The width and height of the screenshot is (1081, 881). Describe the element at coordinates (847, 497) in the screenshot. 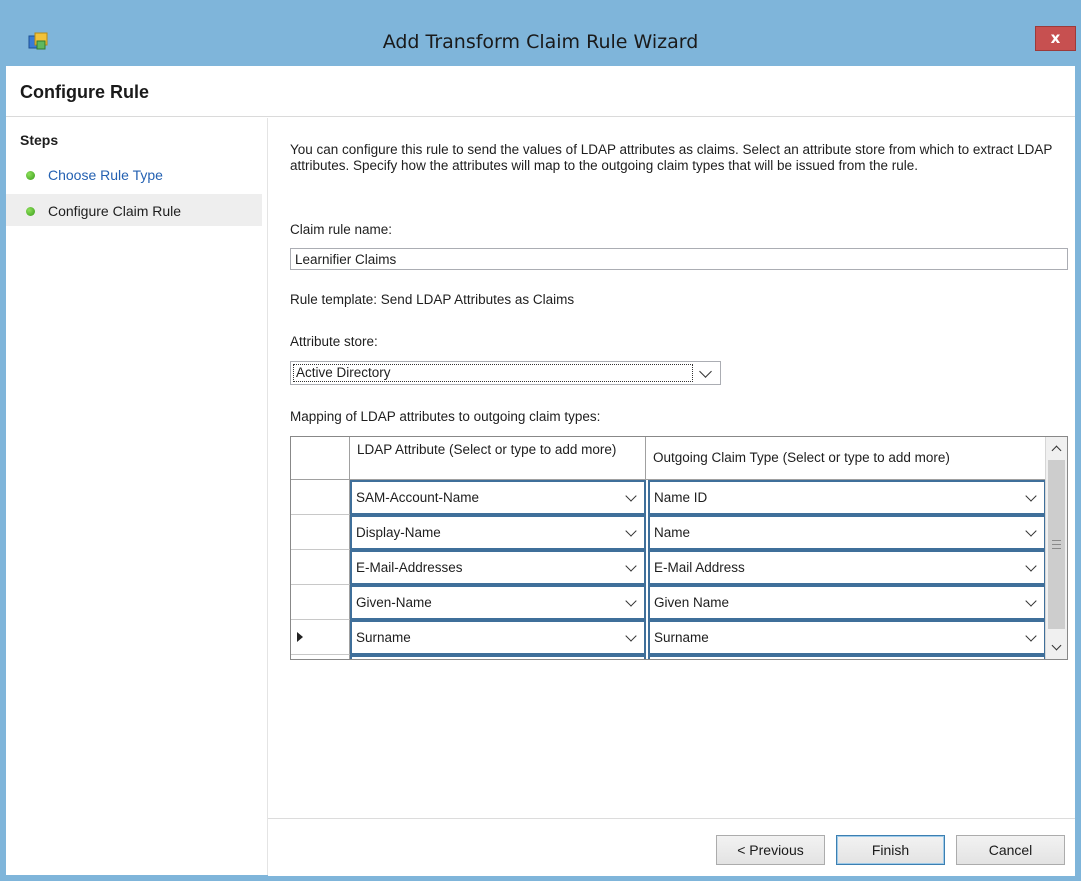

I see `claim-type-select: Name ID` at that location.